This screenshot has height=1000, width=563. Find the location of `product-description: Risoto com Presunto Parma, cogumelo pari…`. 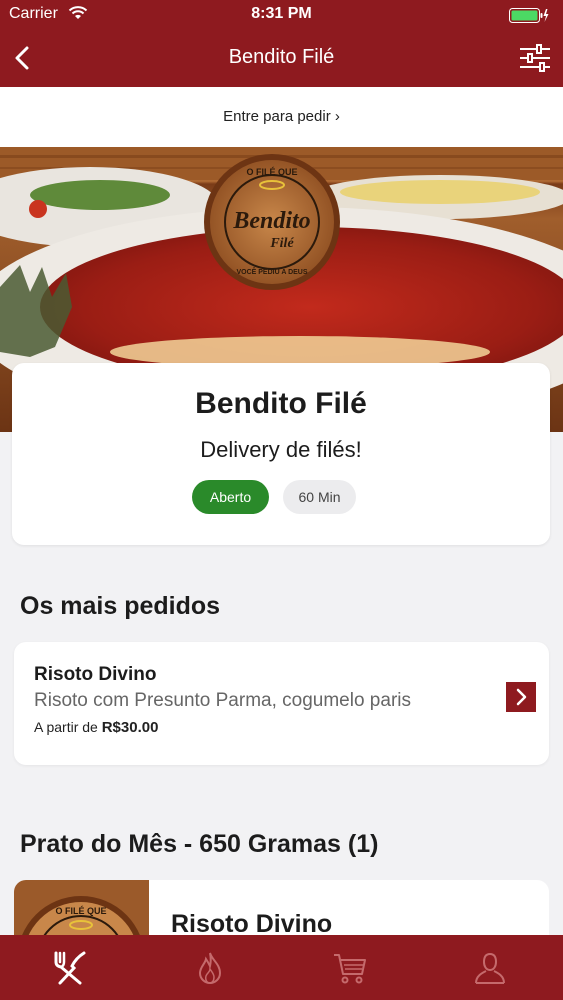

product-description: Risoto com Presunto Parma, cogumelo pari… is located at coordinates (222, 700).